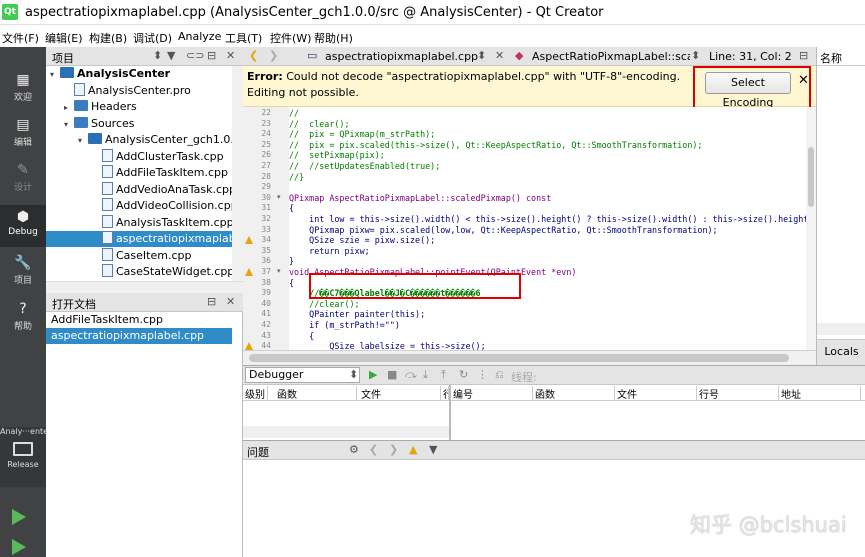  Describe the element at coordinates (139, 156) in the screenshot. I see `tree-item: AddClusterTask.cpp` at that location.